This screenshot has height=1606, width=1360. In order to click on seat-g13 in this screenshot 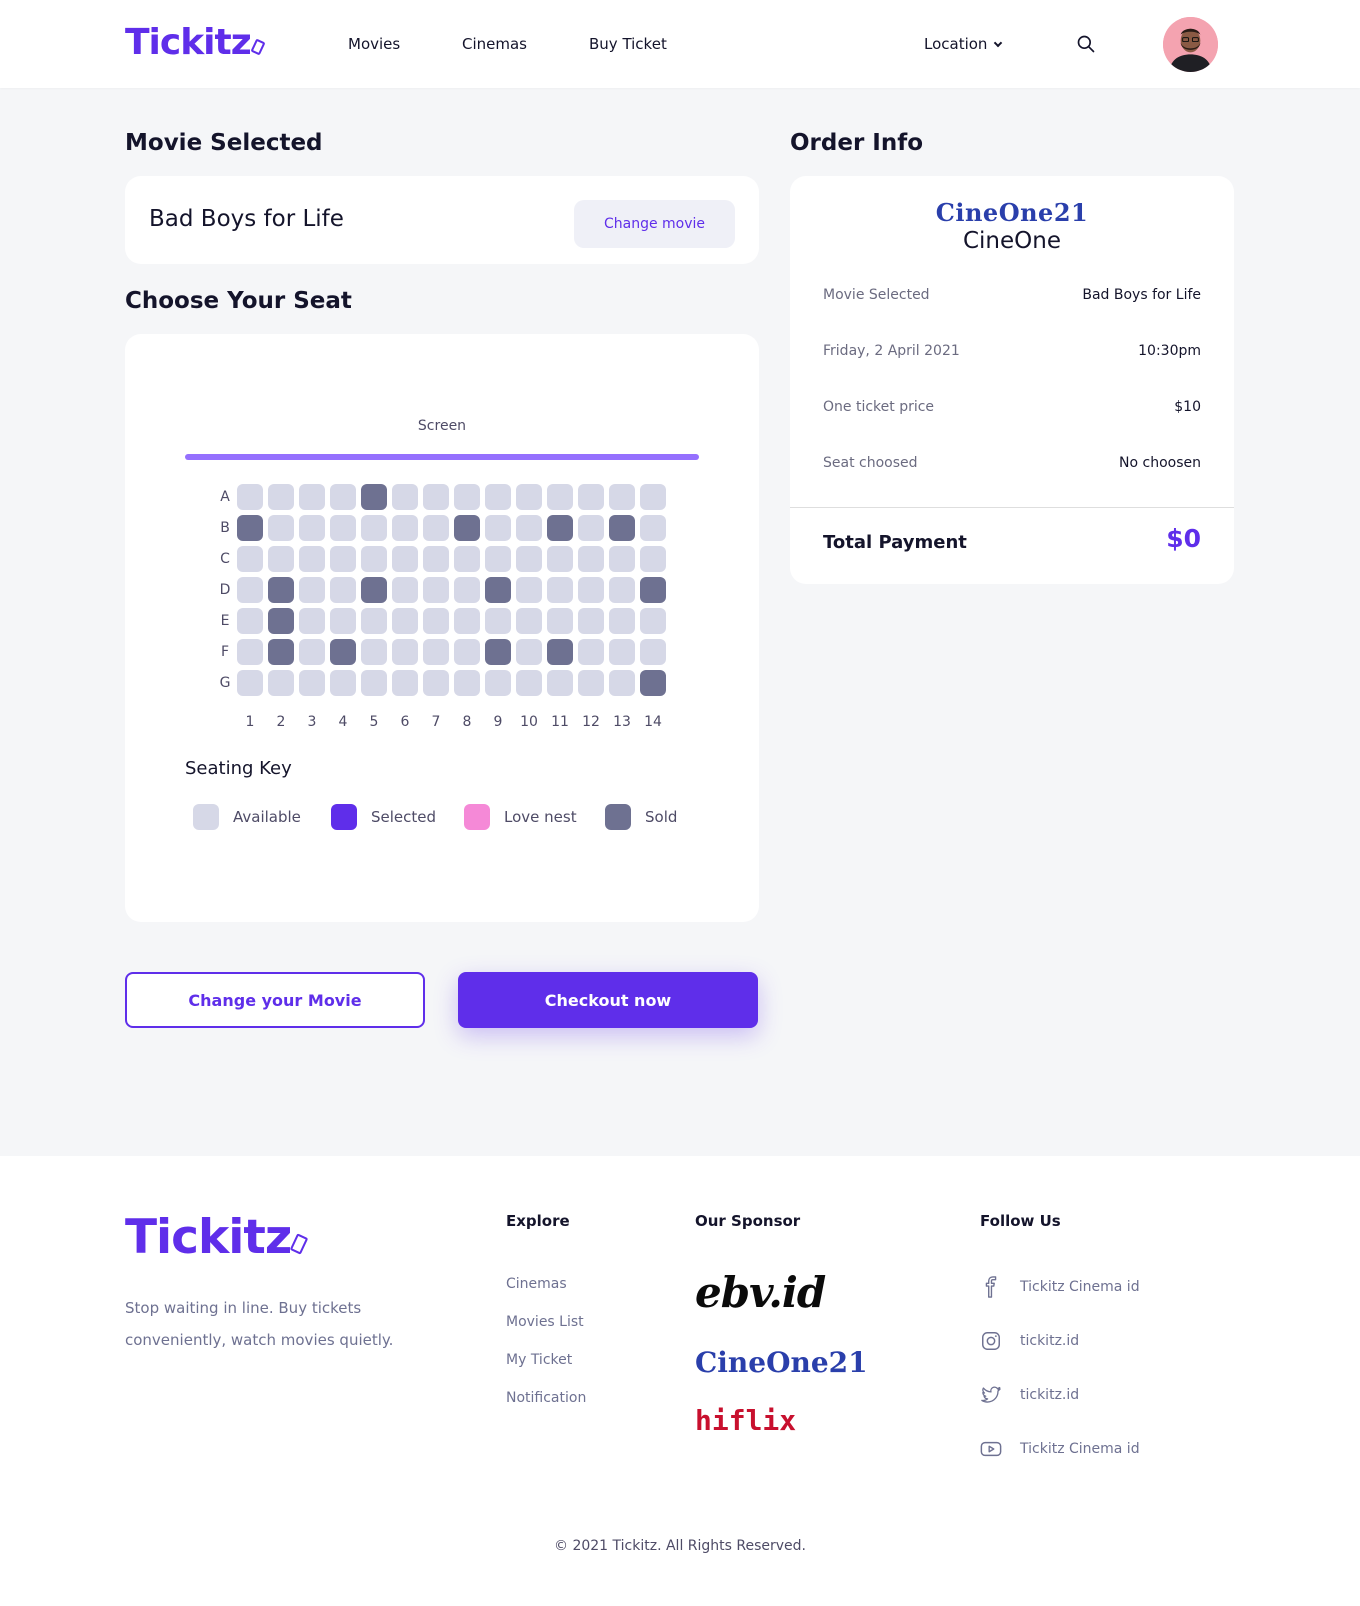, I will do `click(622, 683)`.